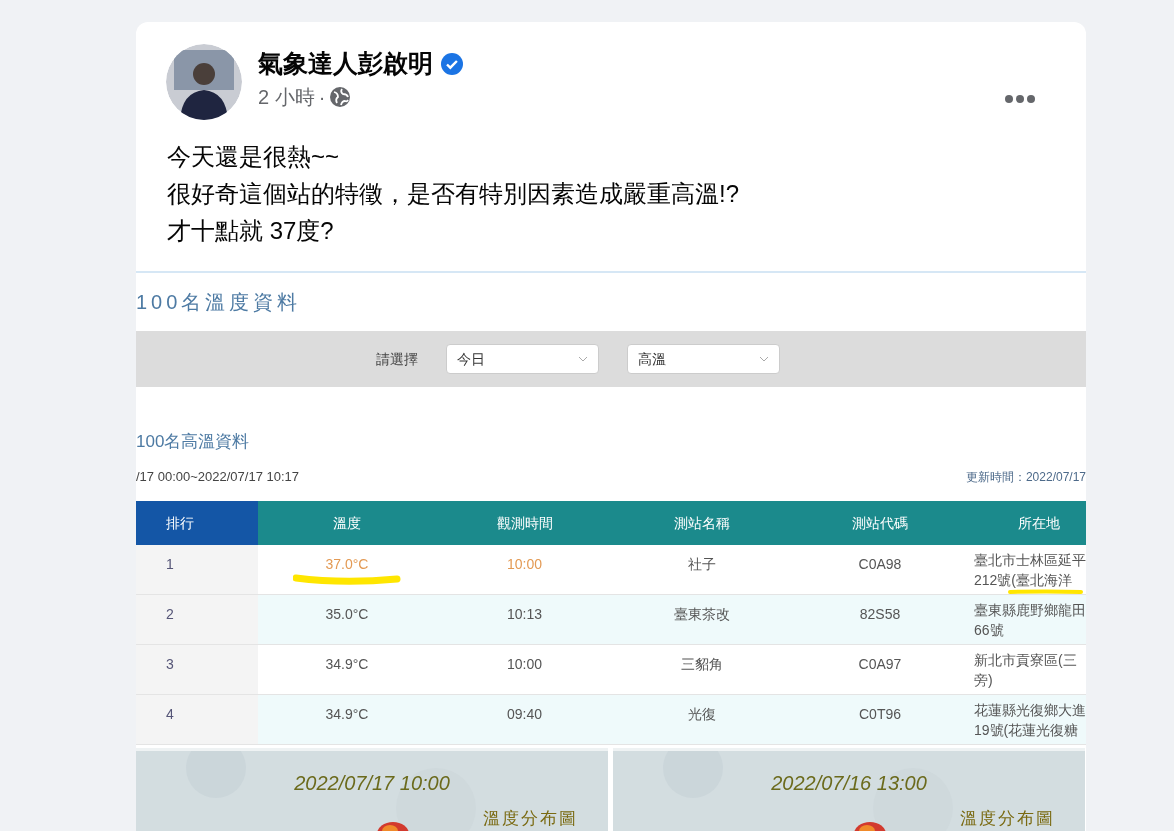 This screenshot has height=831, width=1174. What do you see at coordinates (989, 630) in the screenshot?
I see `address-line: 66號` at bounding box center [989, 630].